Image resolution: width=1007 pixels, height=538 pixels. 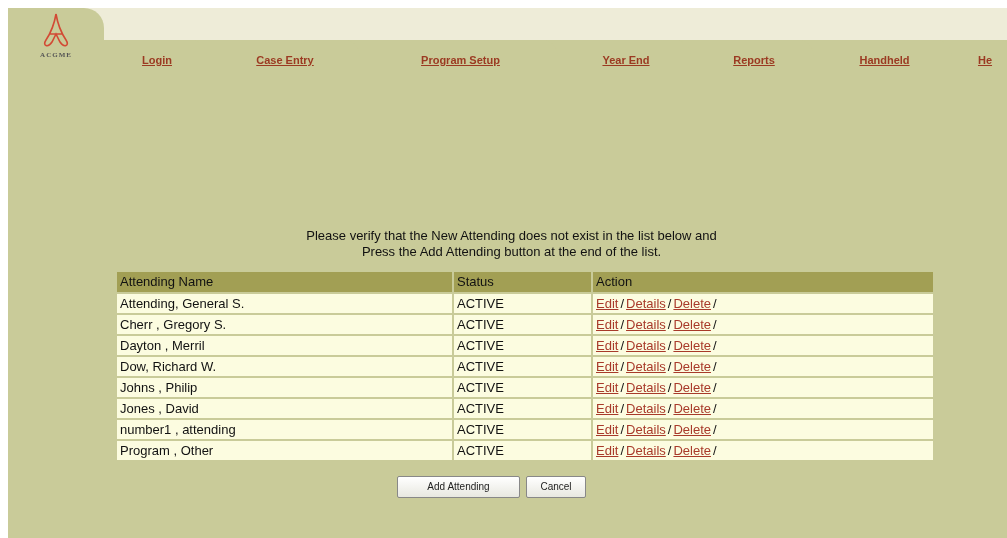 I want to click on table-cell: Dayton , Merril, so click(x=284, y=345).